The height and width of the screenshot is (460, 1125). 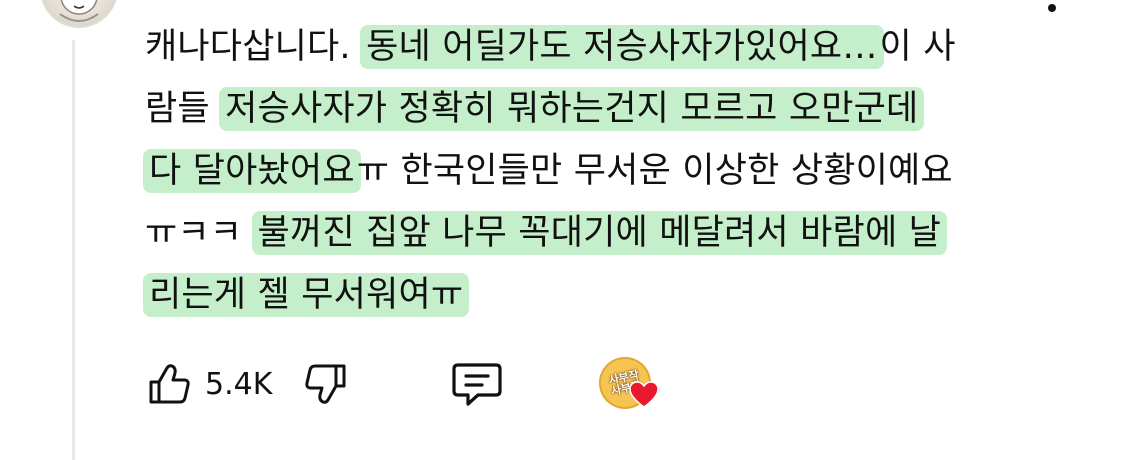 I want to click on highlighted-text: 다 달아놨어요, so click(x=252, y=171).